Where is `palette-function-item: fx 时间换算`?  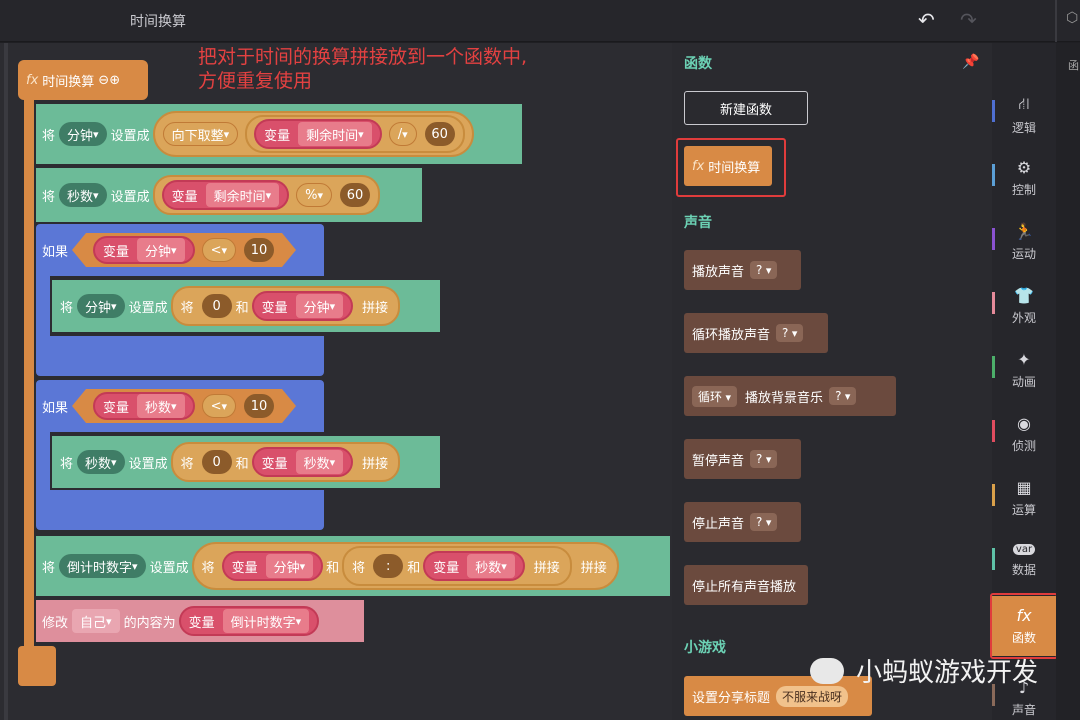 palette-function-item: fx 时间换算 is located at coordinates (728, 166).